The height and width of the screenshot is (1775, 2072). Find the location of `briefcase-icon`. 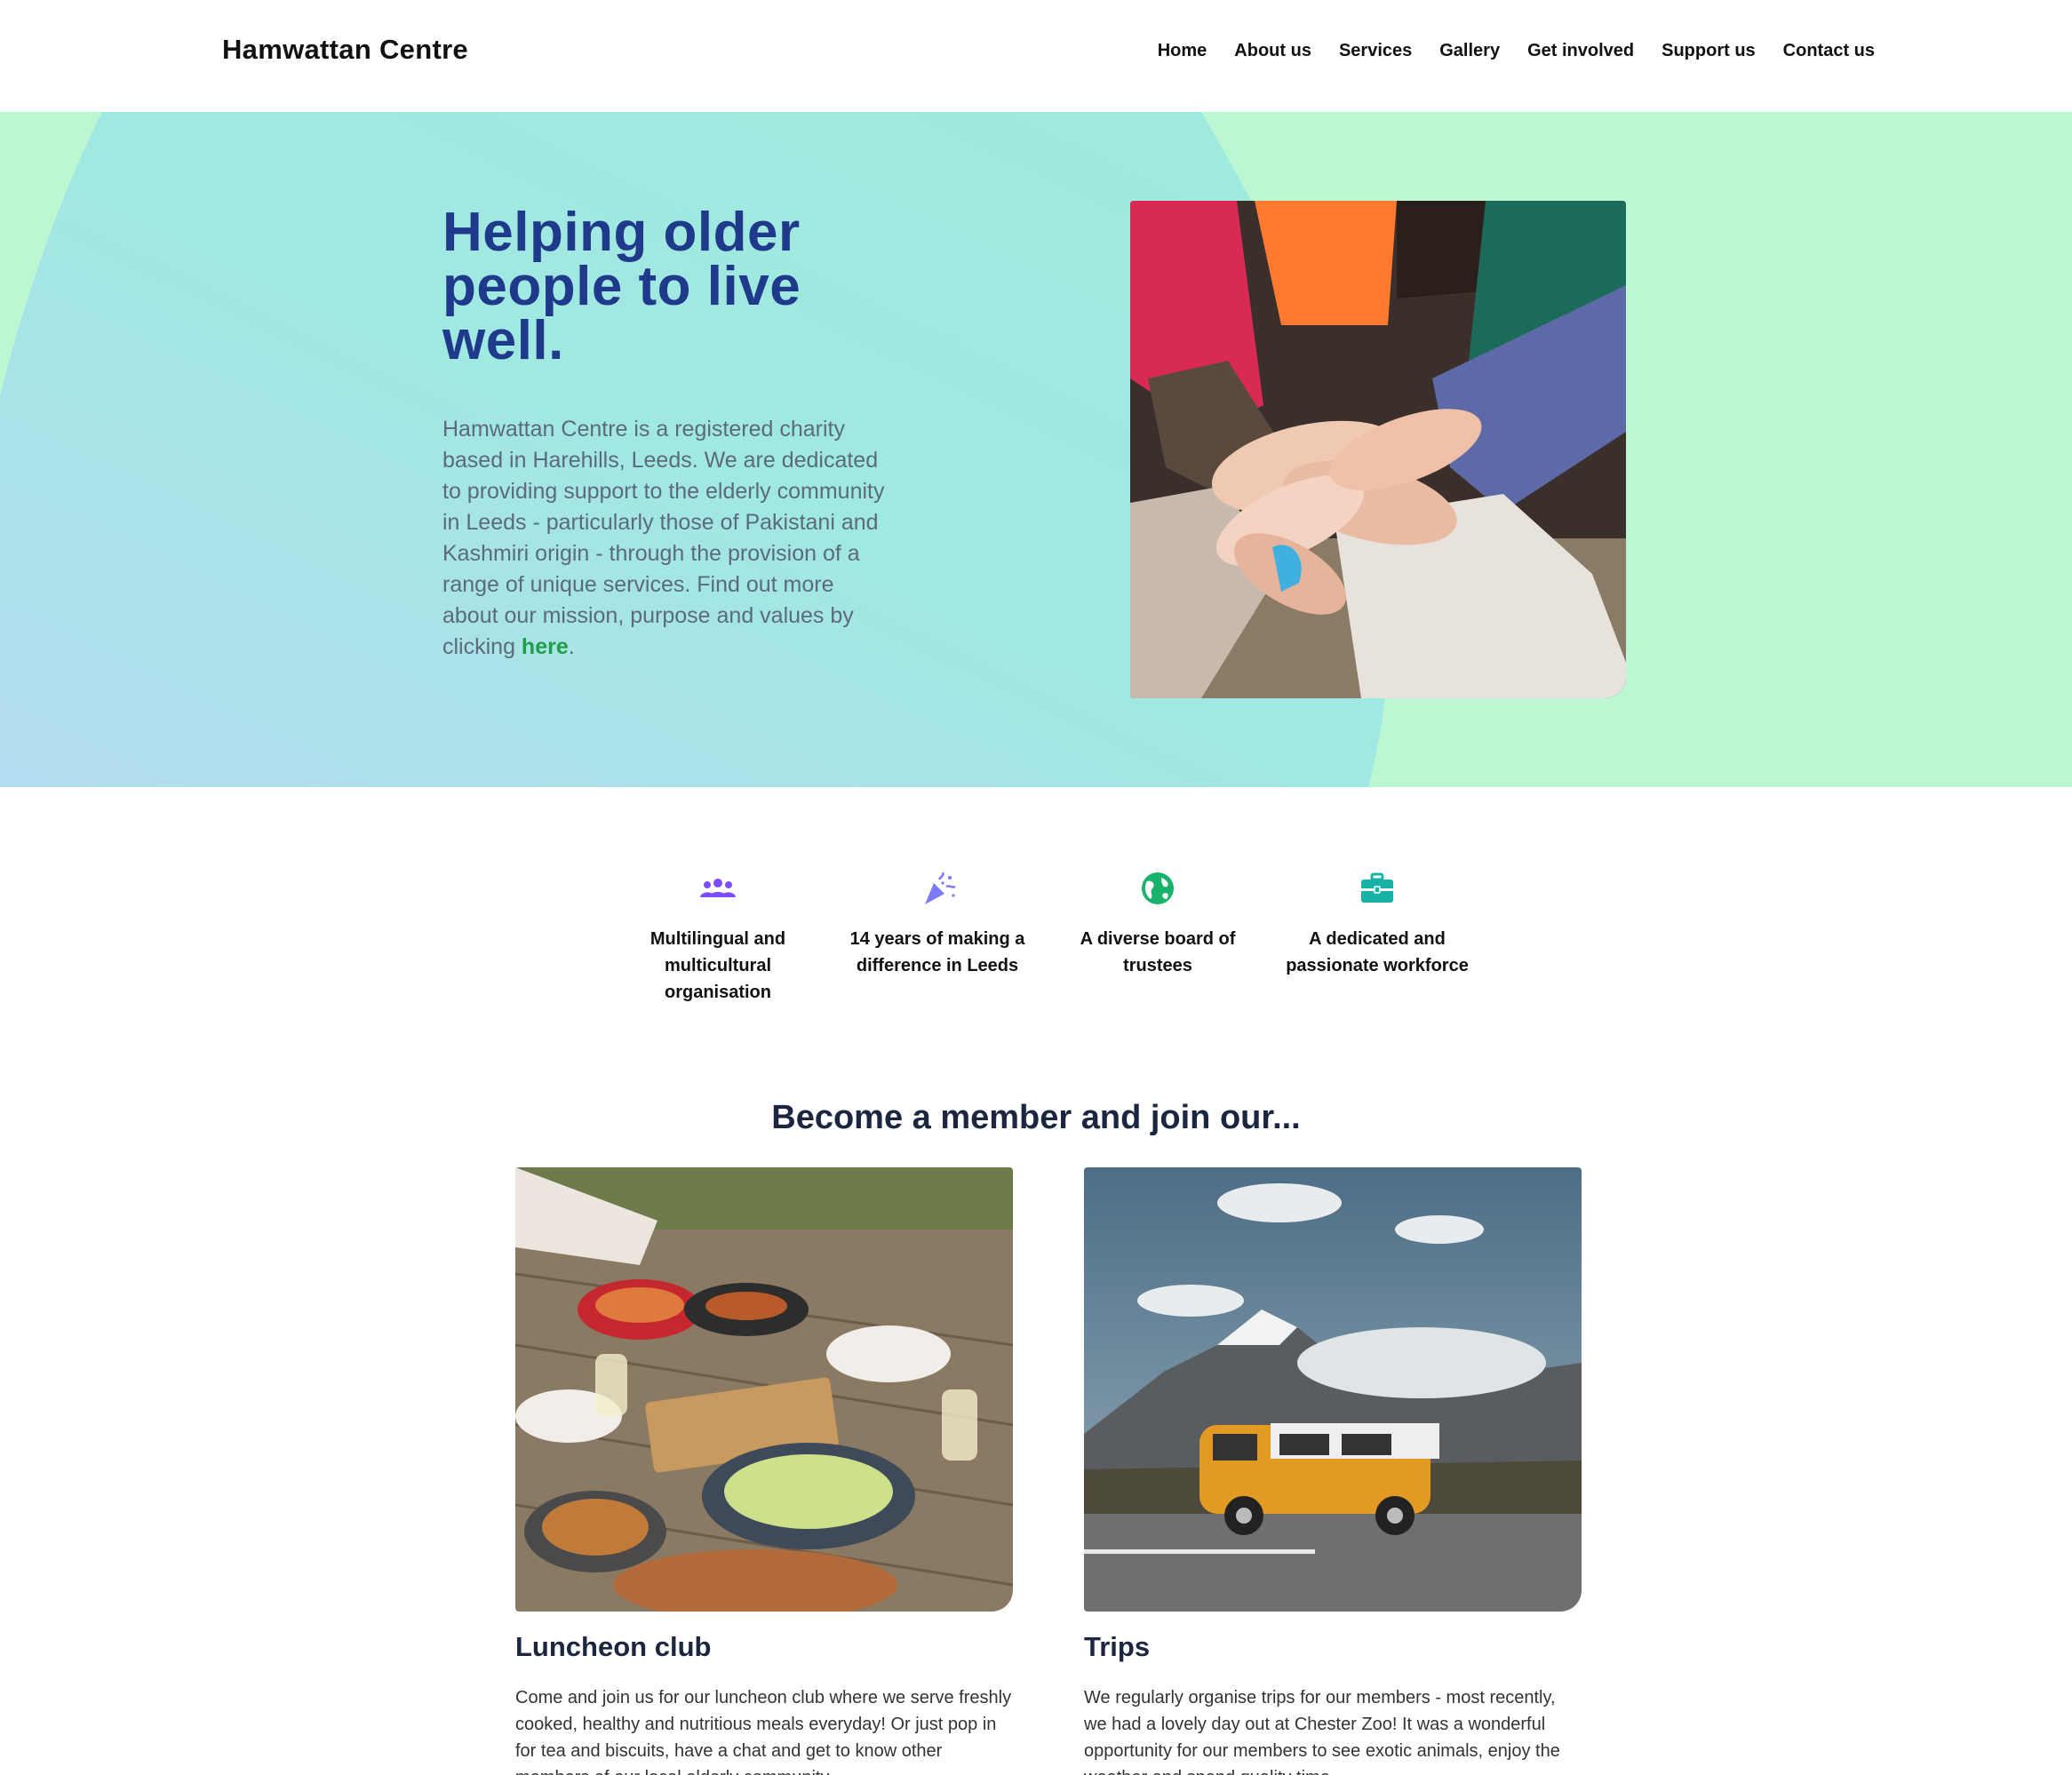

briefcase-icon is located at coordinates (1377, 888).